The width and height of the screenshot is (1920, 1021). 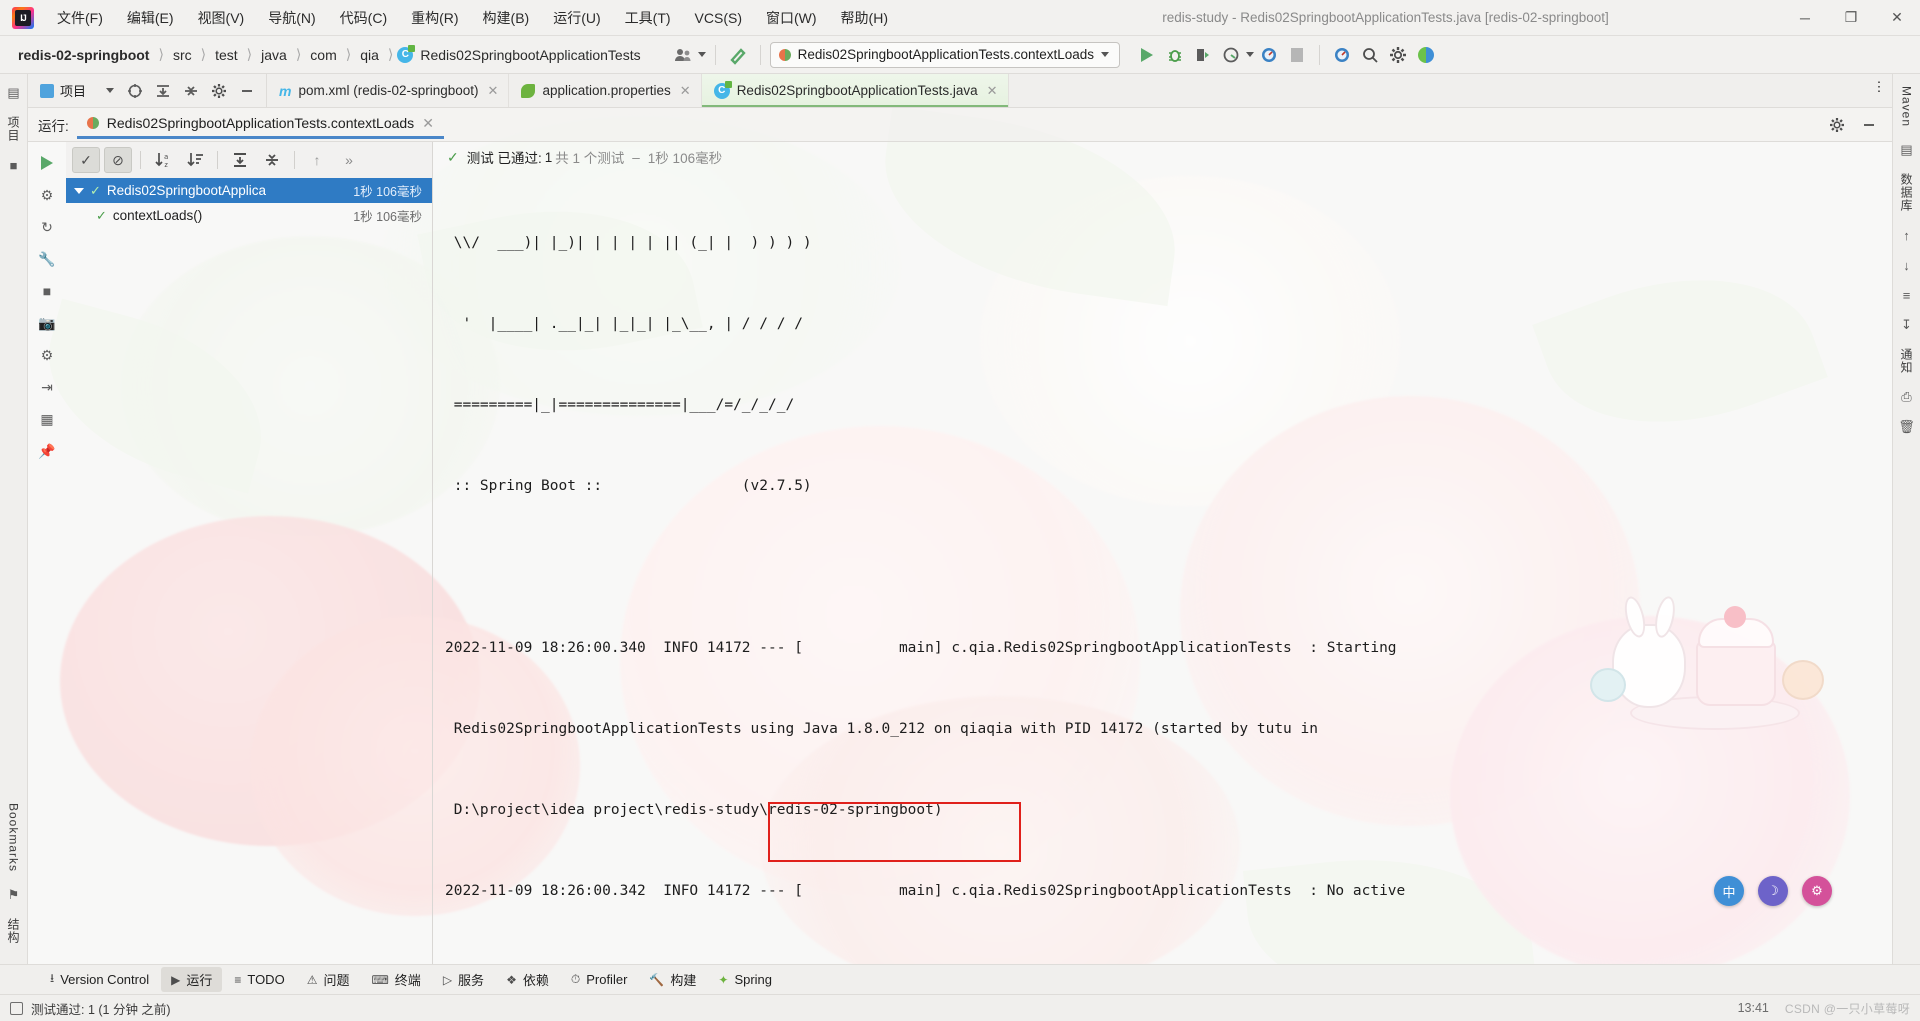 What do you see at coordinates (1907, 397) in the screenshot?
I see `print-icon: ⎙` at bounding box center [1907, 397].